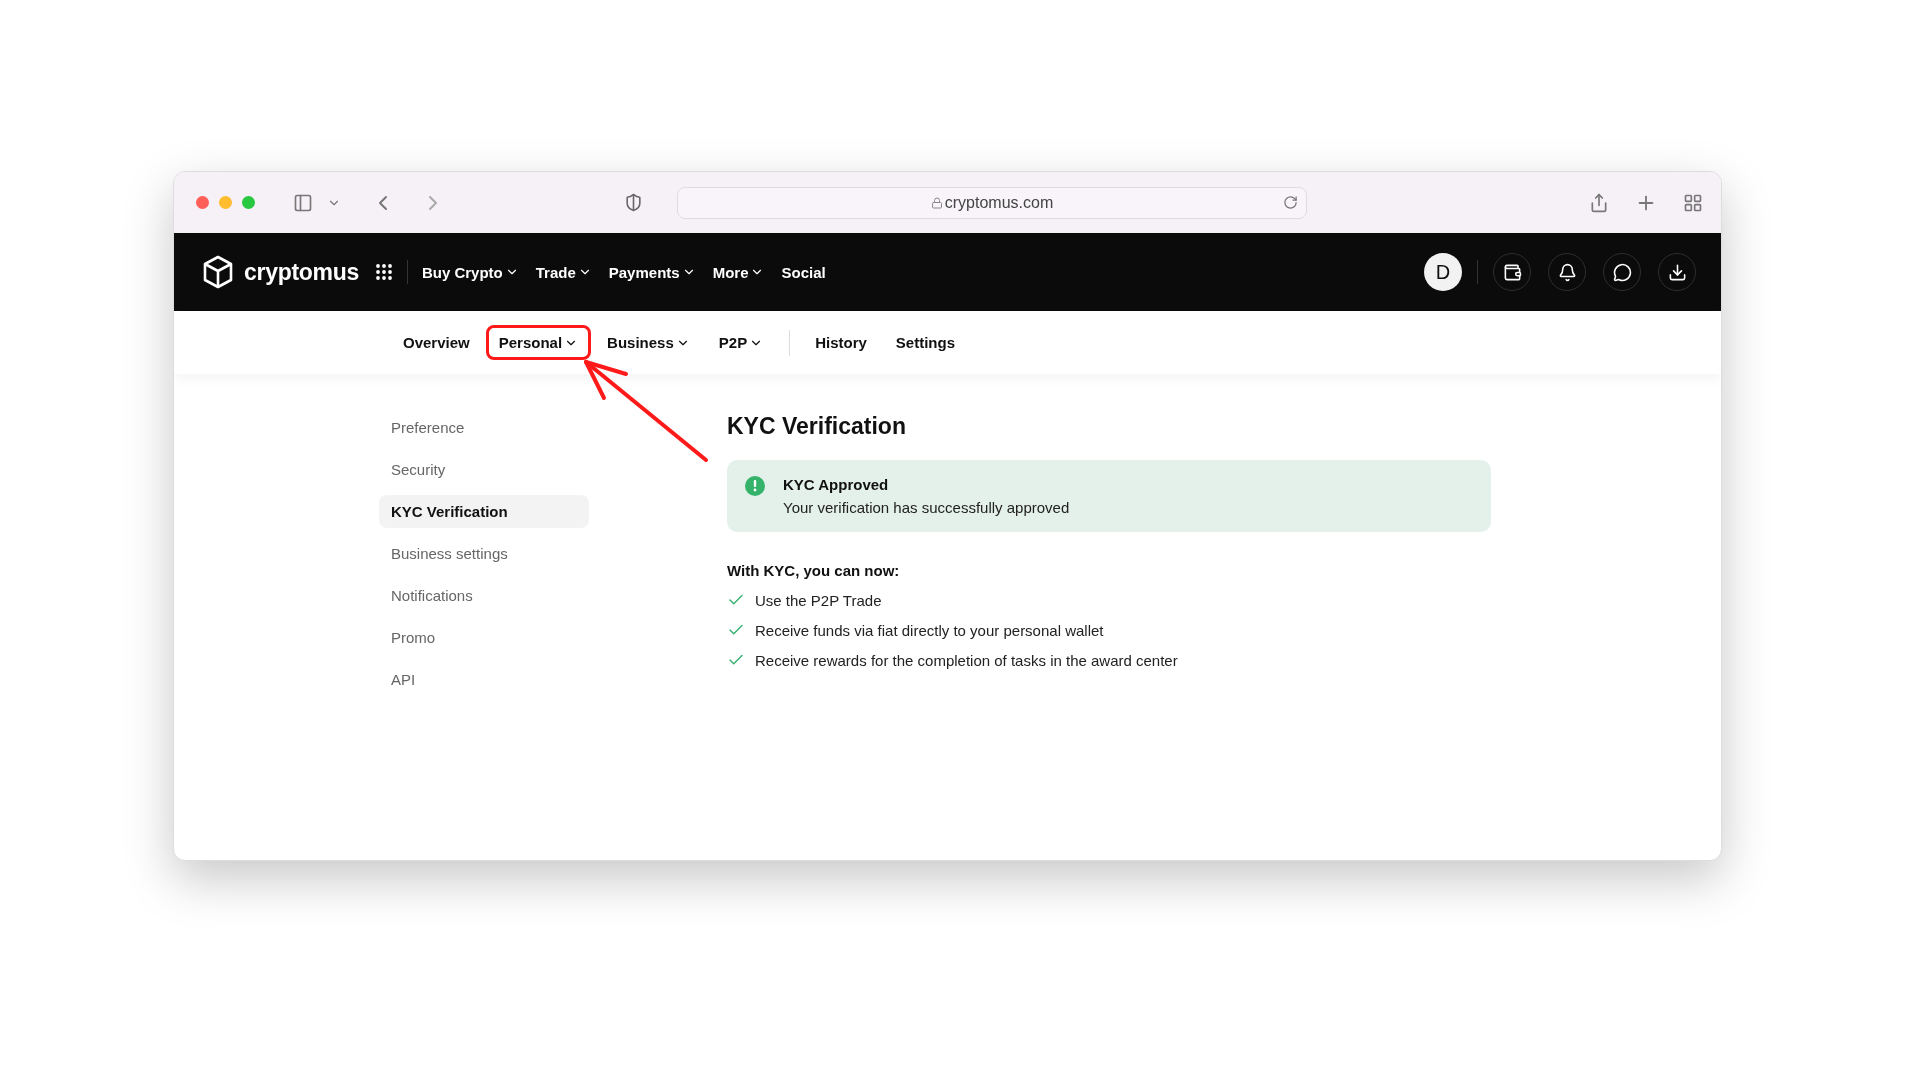 This screenshot has width=1920, height=1080. I want to click on chat-button, so click(1622, 272).